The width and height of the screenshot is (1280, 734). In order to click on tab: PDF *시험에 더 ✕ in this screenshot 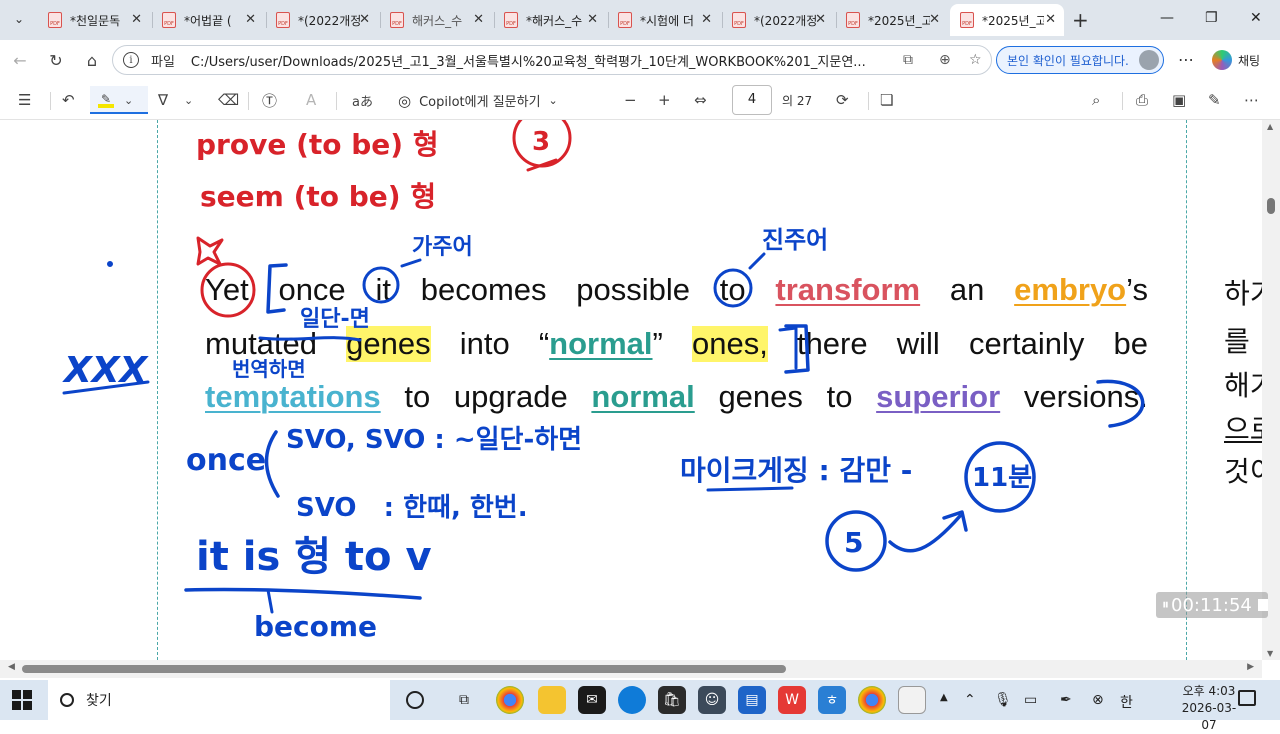, I will do `click(664, 20)`.